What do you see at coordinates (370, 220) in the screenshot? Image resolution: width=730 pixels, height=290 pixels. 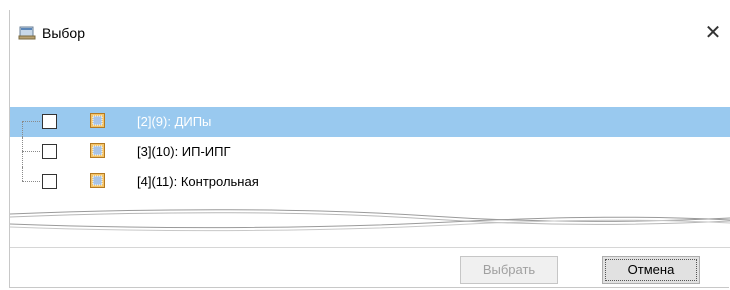 I see `torn-edge-decoration` at bounding box center [370, 220].